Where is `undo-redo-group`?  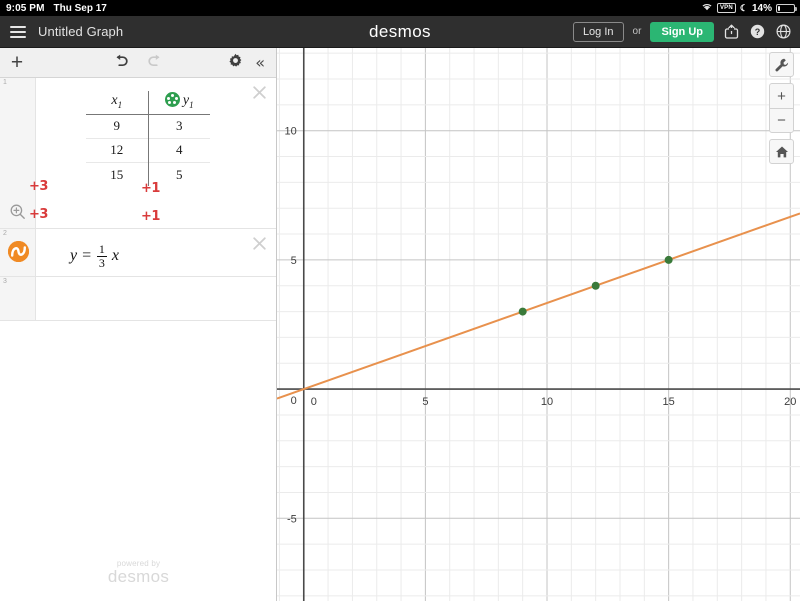
undo-redo-group is located at coordinates (138, 63).